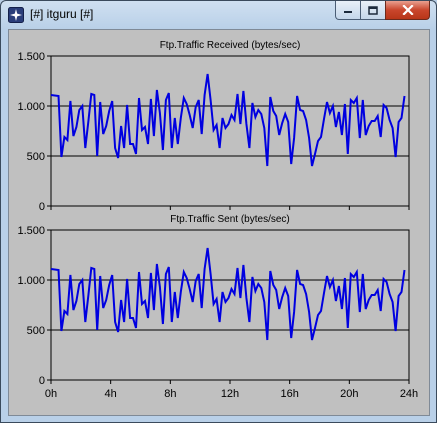 This screenshot has width=437, height=423. I want to click on y-tick-label-sent: 0, so click(42, 381).